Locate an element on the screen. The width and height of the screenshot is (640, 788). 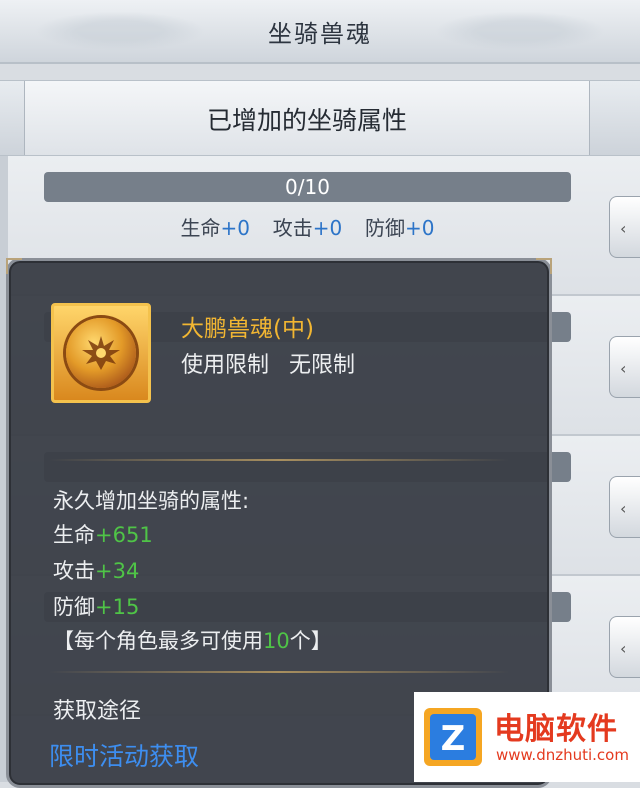
attr-value: +34 is located at coordinates (117, 571).